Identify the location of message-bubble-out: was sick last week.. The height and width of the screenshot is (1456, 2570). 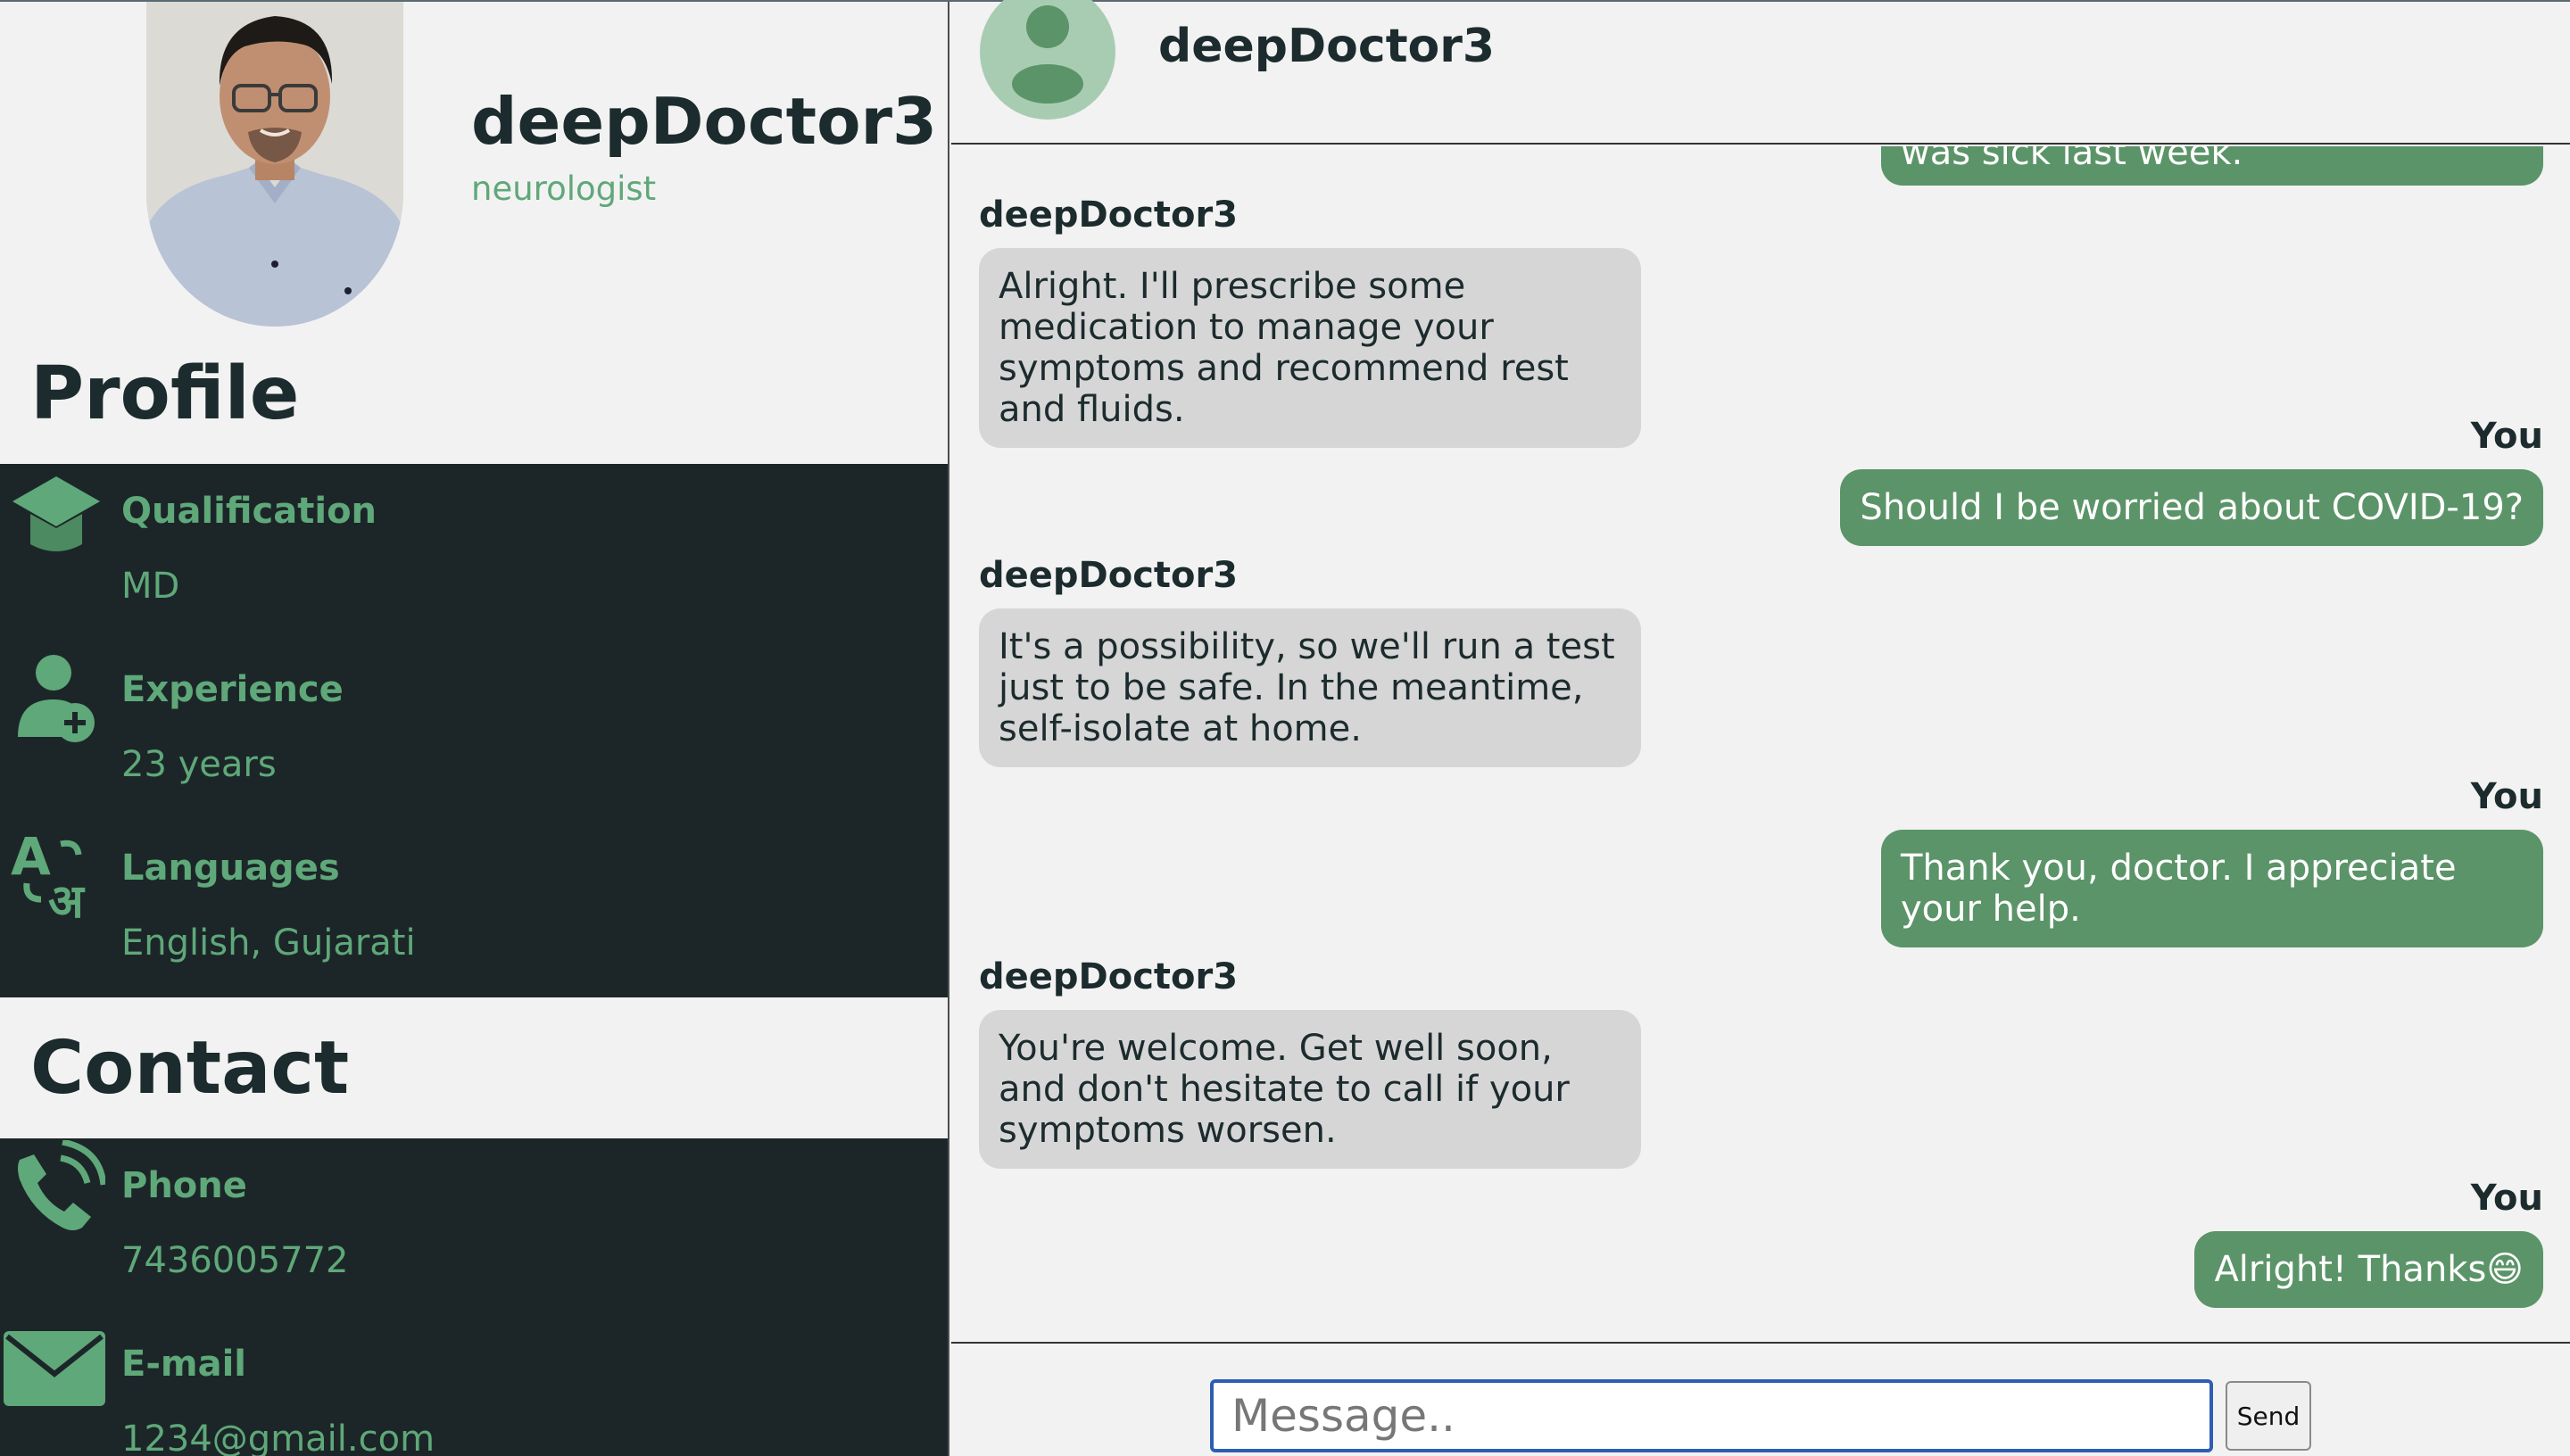
(2212, 166).